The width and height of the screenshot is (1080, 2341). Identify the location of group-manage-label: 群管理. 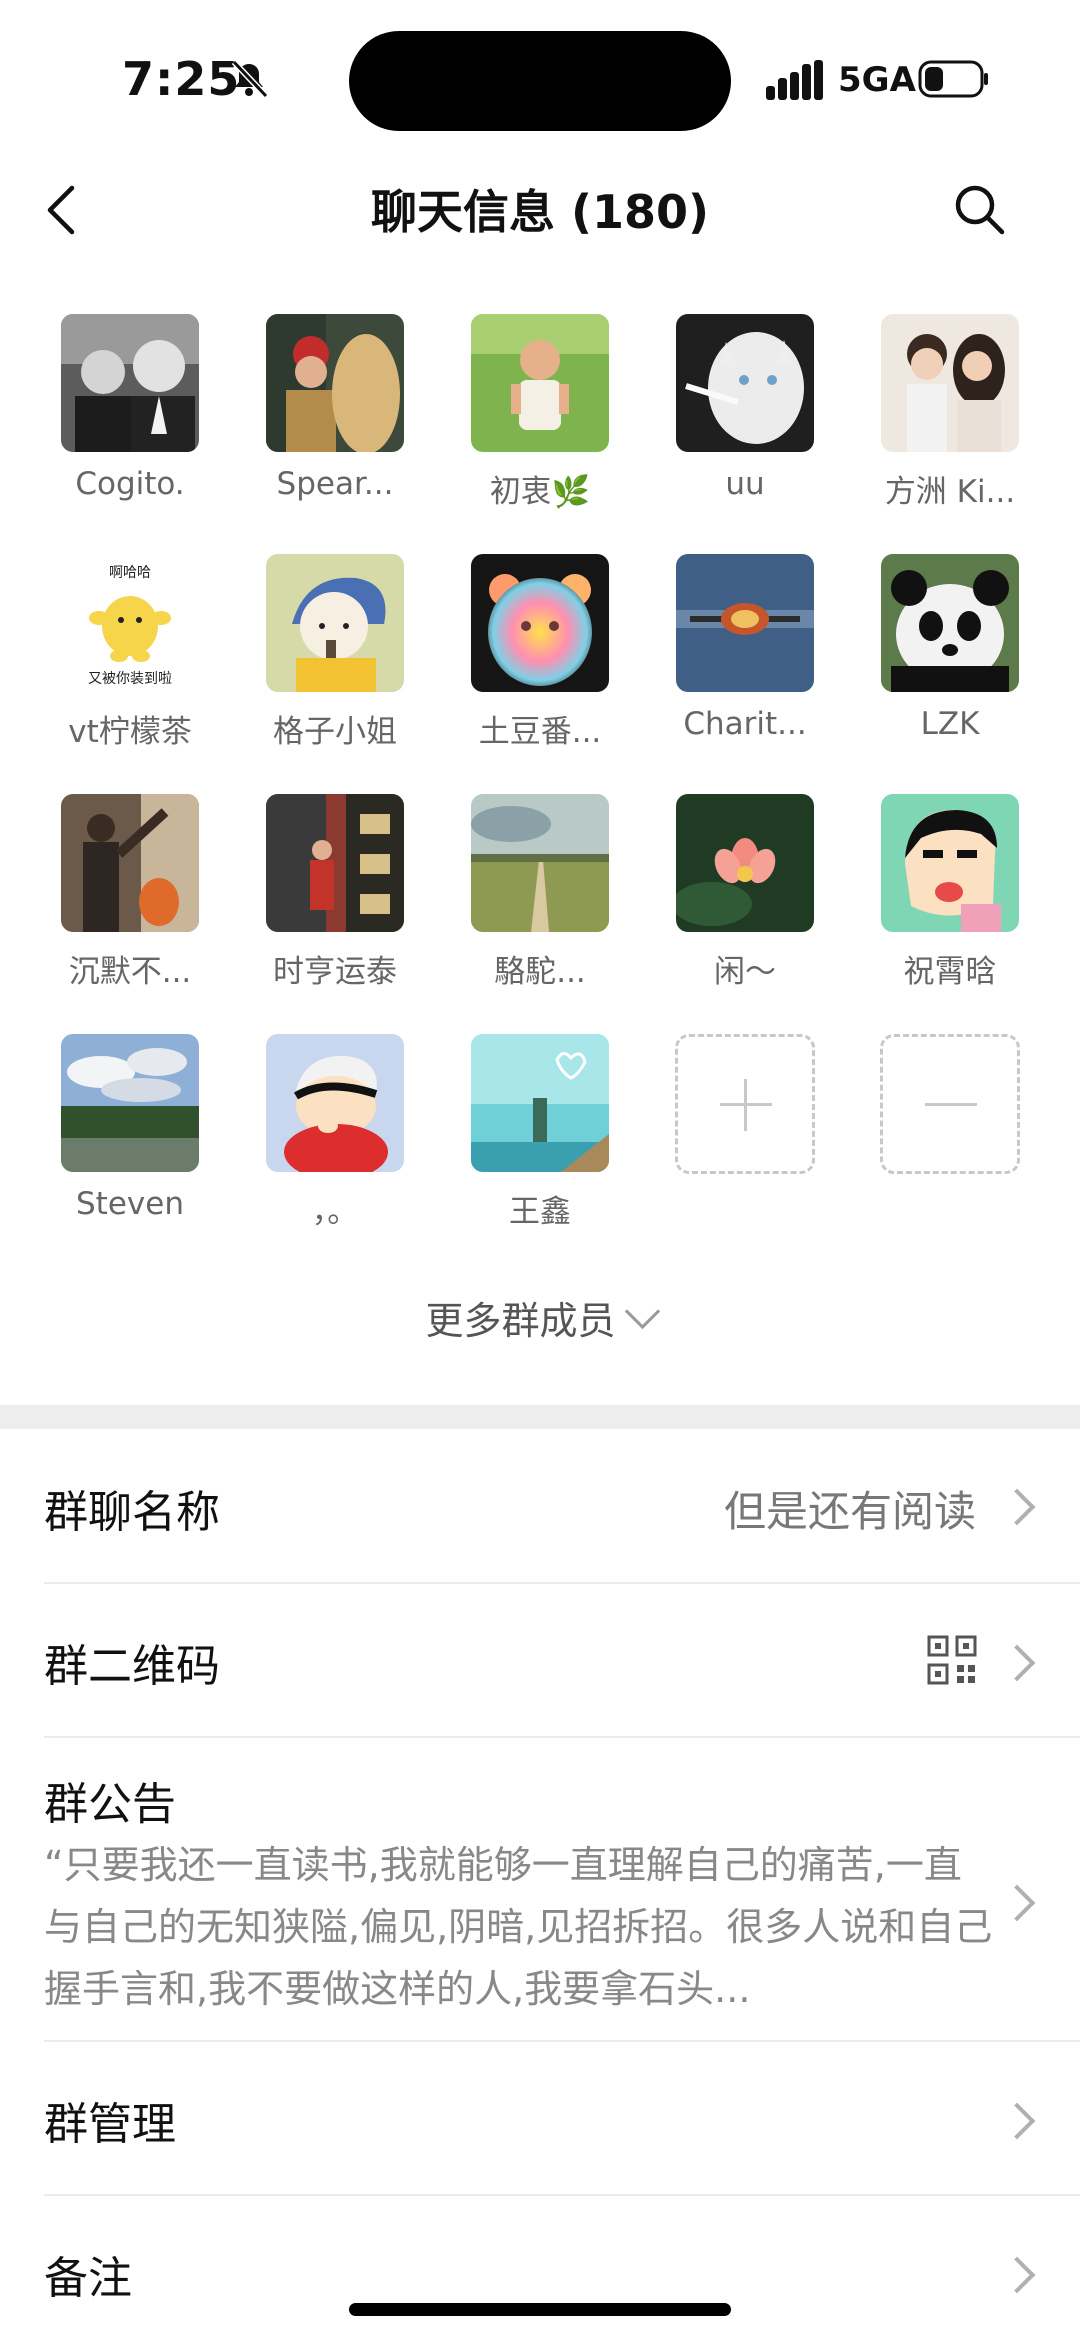
(110, 2124).